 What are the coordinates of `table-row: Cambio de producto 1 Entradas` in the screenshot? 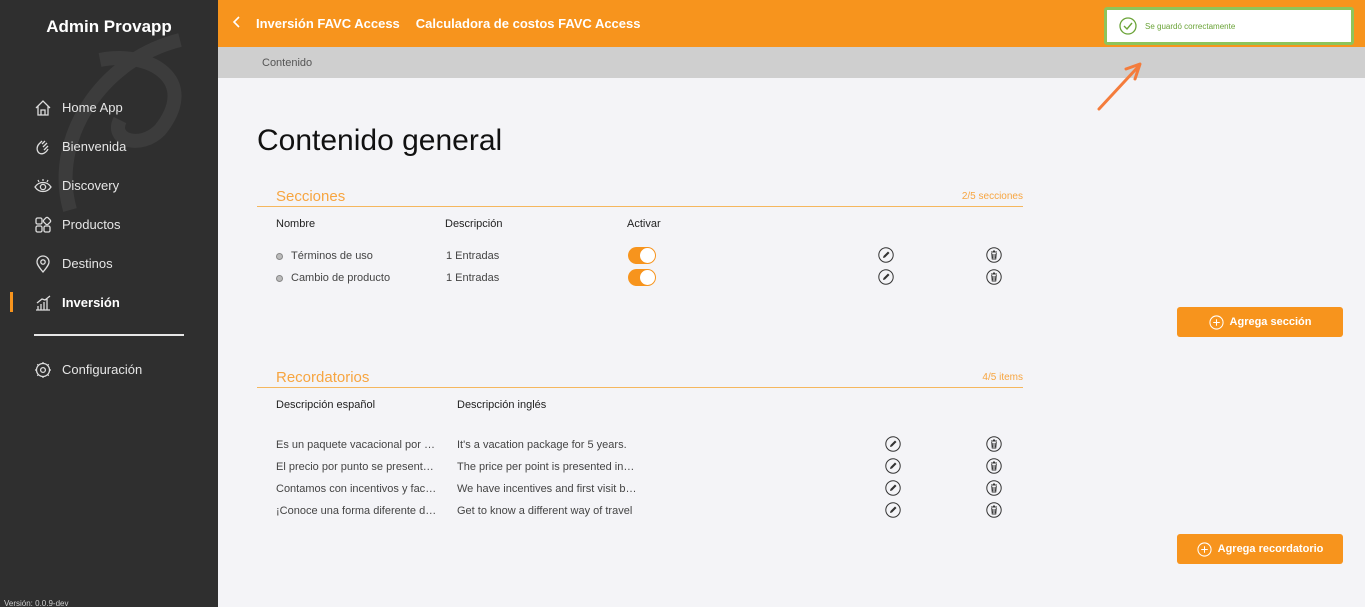 It's located at (640, 278).